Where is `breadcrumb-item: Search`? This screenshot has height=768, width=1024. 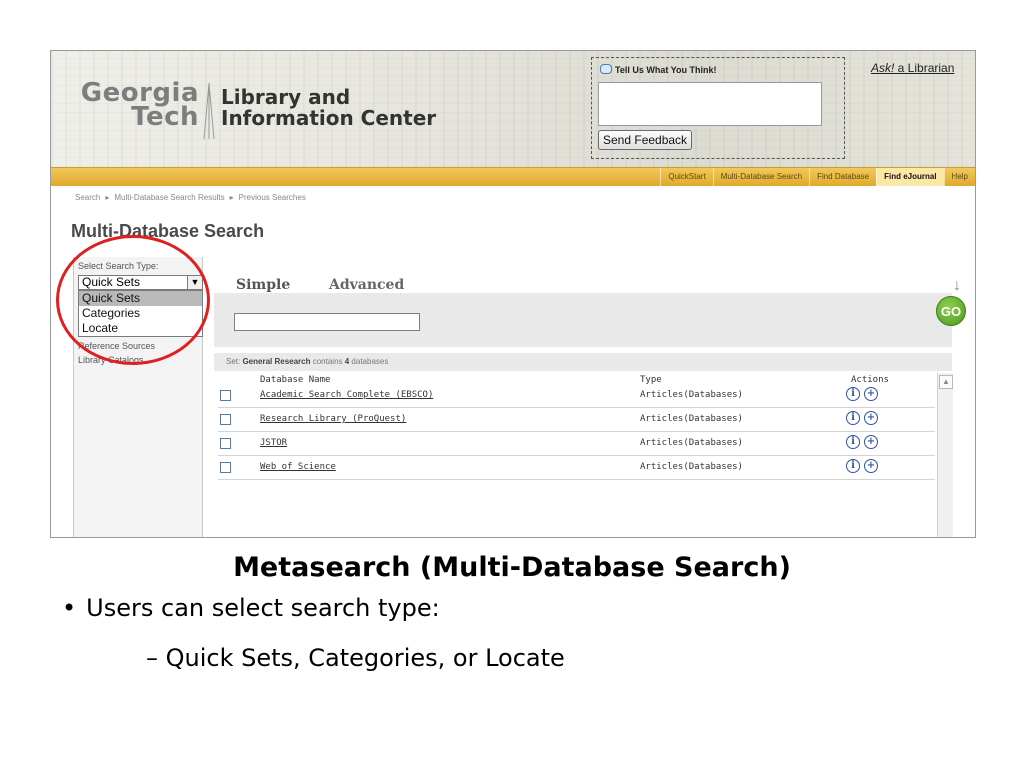 breadcrumb-item: Search is located at coordinates (87, 197).